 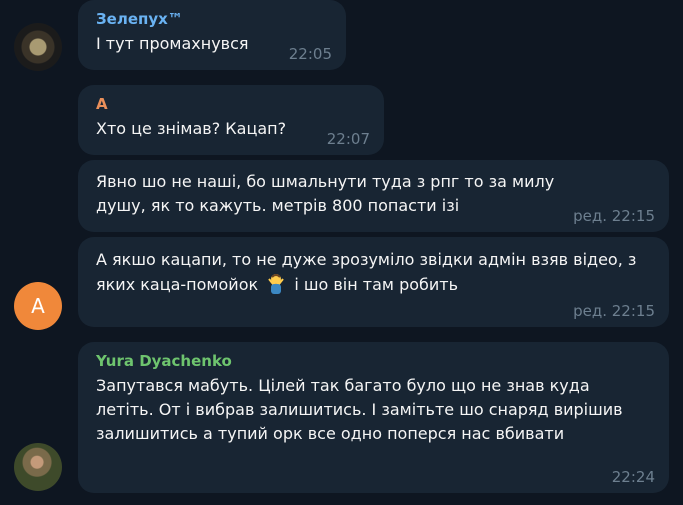 I want to click on avatar-zelepukh, so click(x=38, y=47).